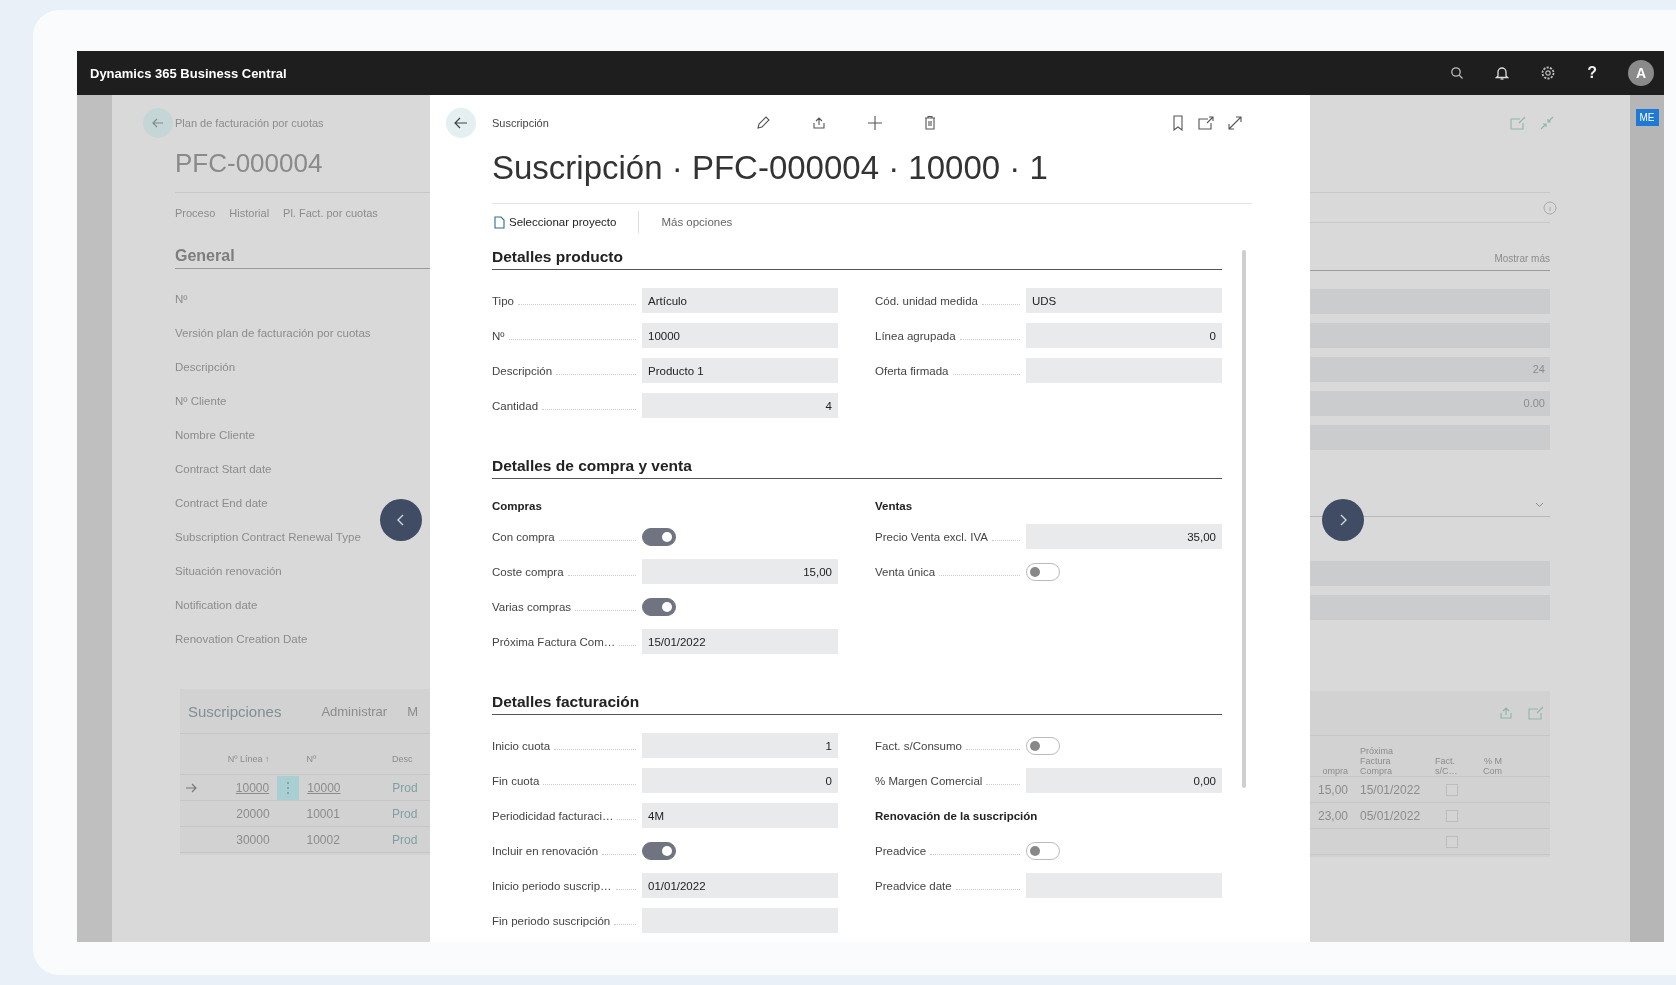  I want to click on field-label: Cantidad, so click(515, 405).